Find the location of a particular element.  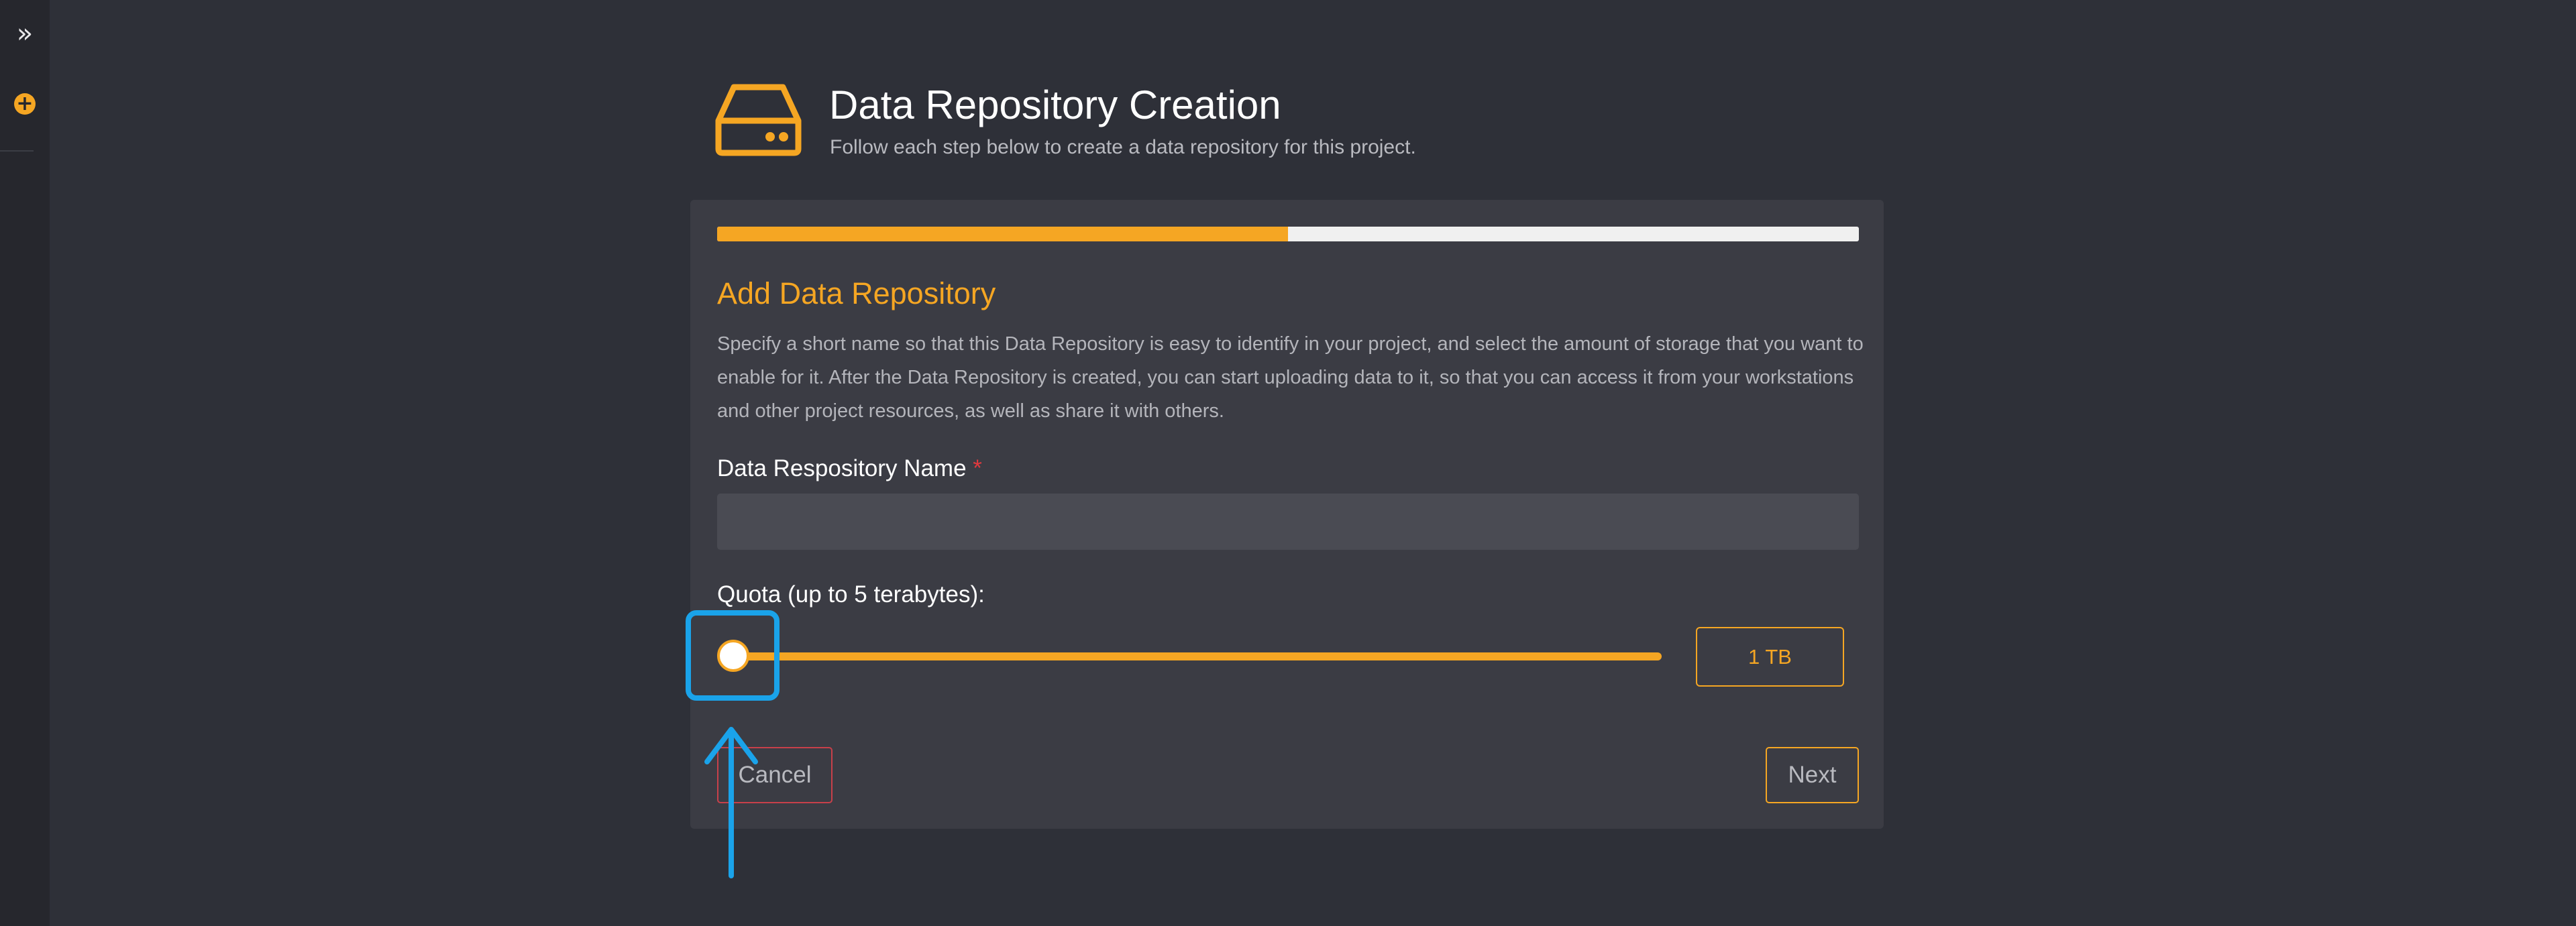

hard-drive-icon is located at coordinates (758, 120).